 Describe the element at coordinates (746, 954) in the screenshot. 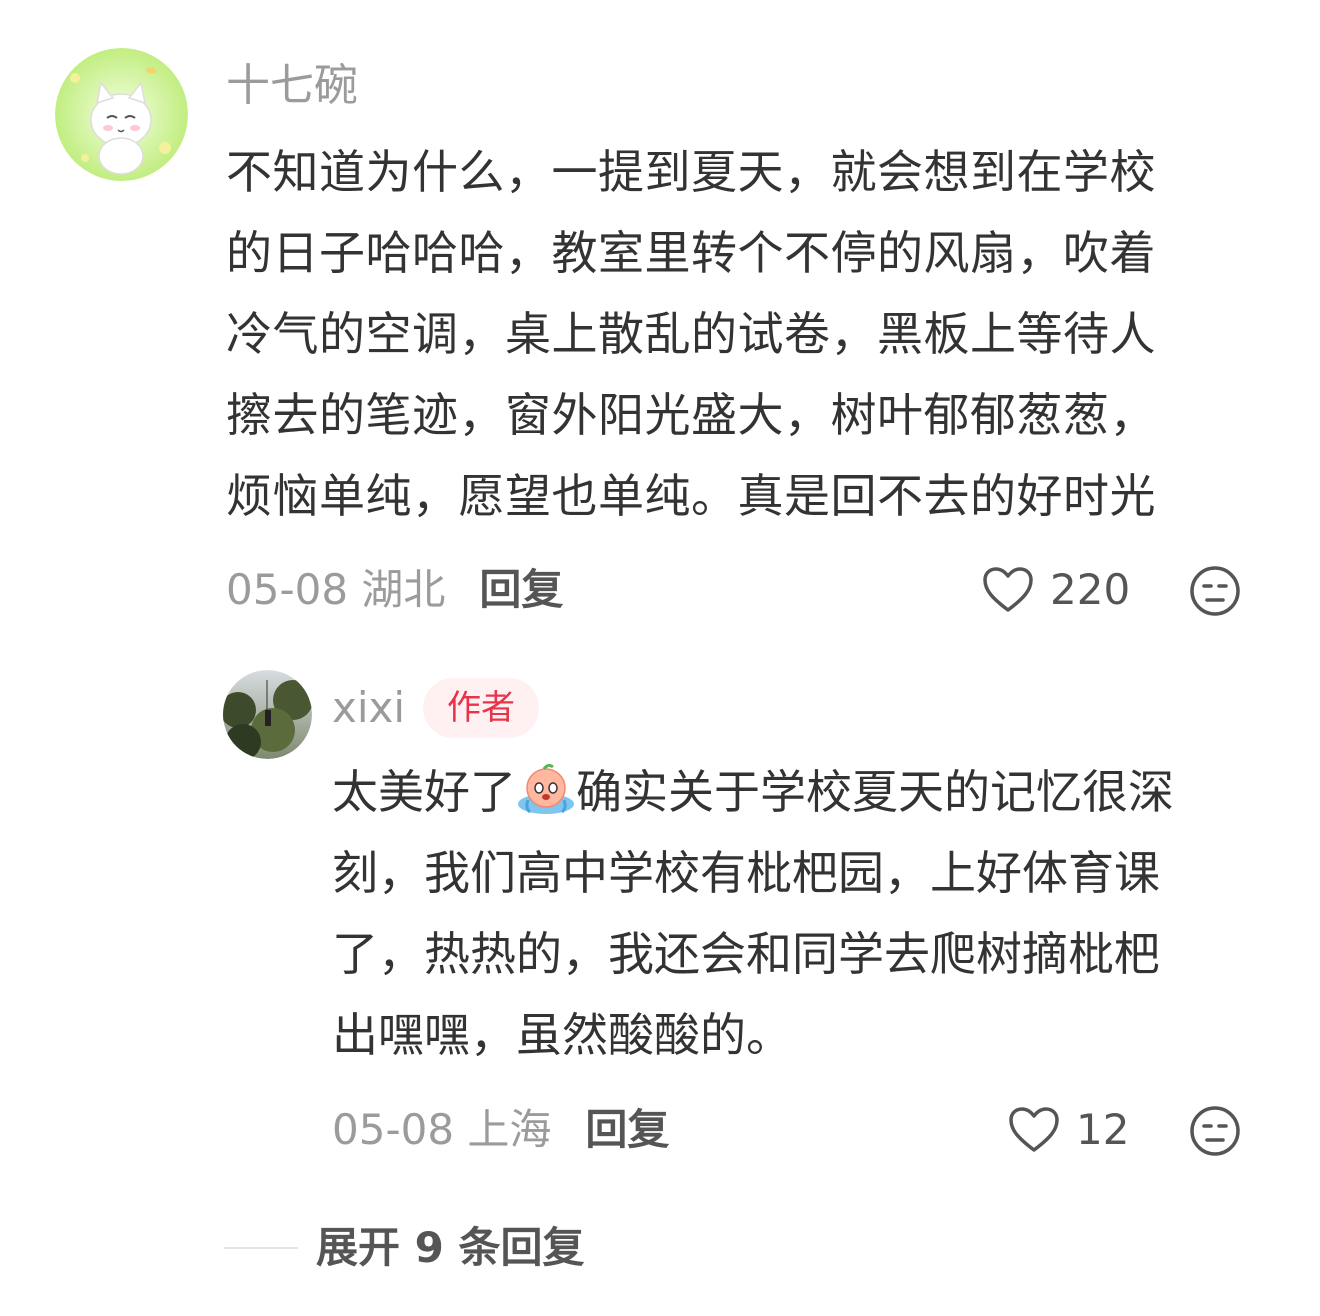

I see `reply-line: 了，热热的，我还会和同学去爬树摘枇杷` at that location.